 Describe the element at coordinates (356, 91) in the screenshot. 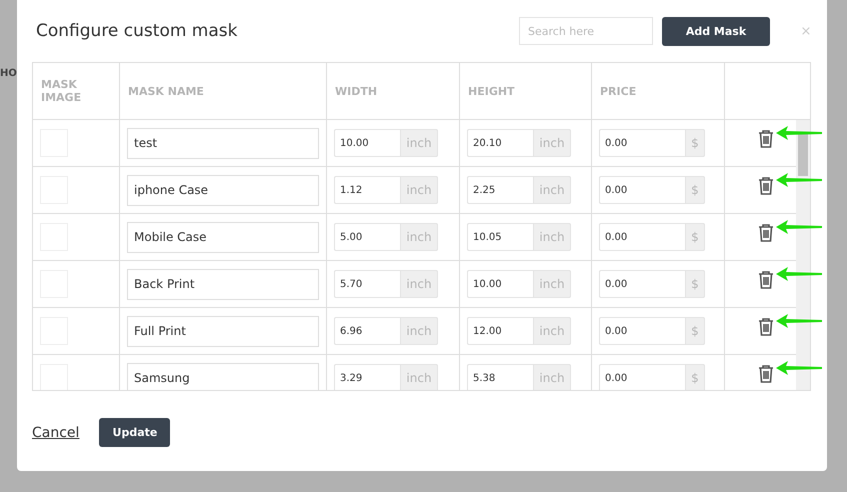

I see `column-header: WIDTH` at that location.